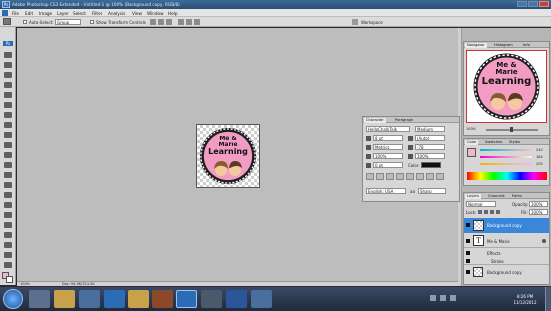  Describe the element at coordinates (538, 212) in the screenshot. I see `fill-field: 100%` at that location.